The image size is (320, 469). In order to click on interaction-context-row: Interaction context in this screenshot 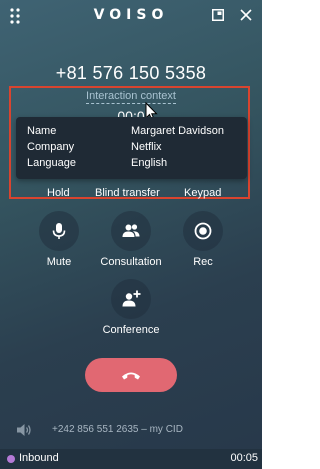, I will do `click(131, 97)`.